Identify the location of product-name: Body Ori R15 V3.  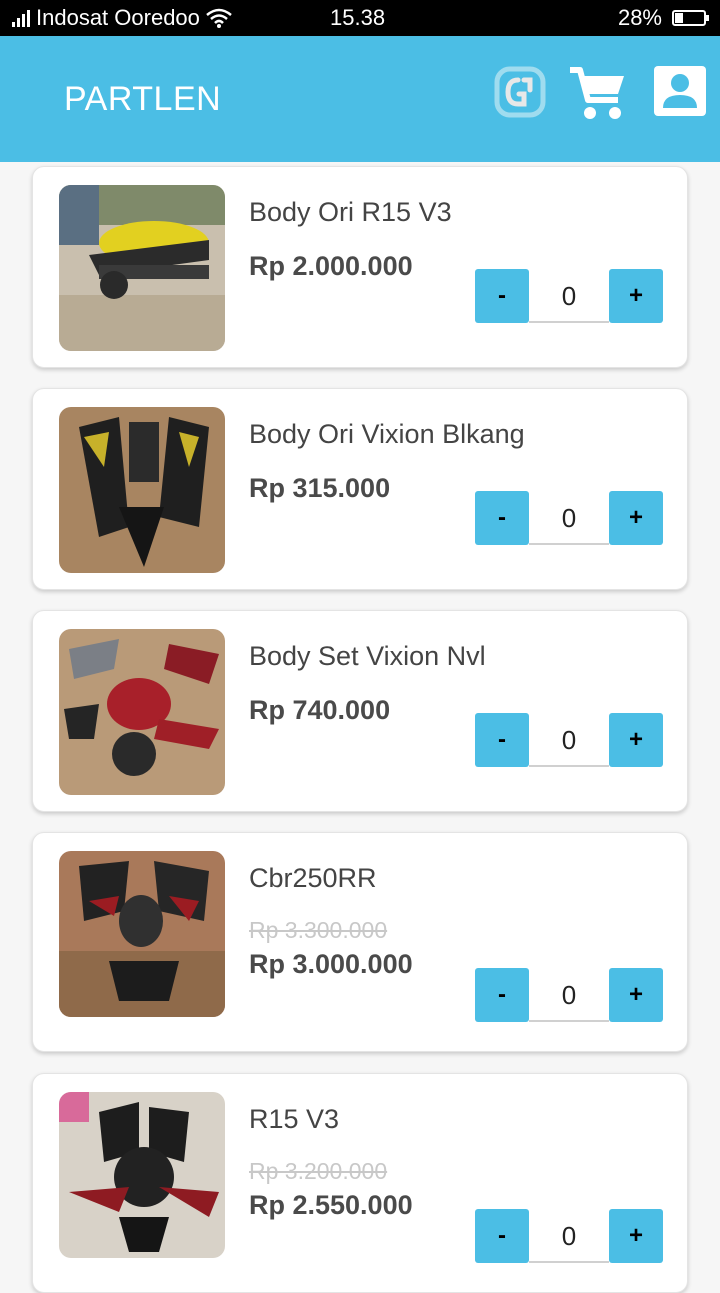
(350, 212).